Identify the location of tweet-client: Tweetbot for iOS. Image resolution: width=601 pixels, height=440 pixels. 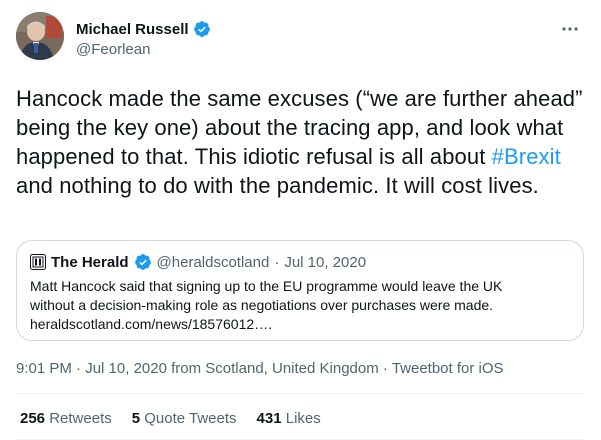
(448, 368).